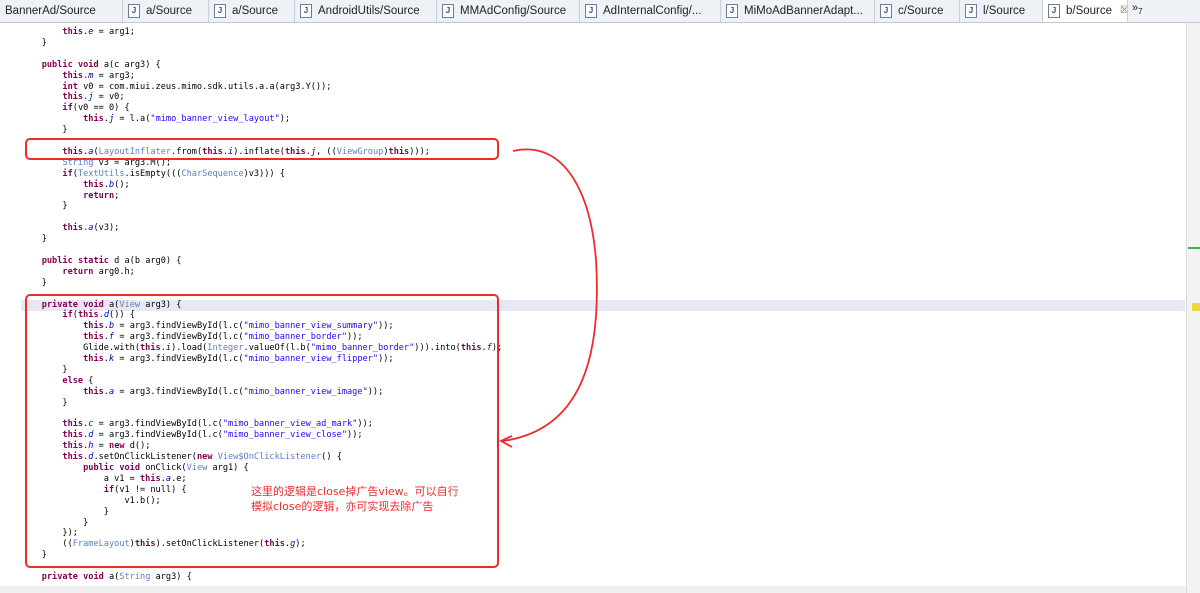 The image size is (1200, 593). What do you see at coordinates (603, 97) in the screenshot?
I see `code-line: this.j = v0;` at bounding box center [603, 97].